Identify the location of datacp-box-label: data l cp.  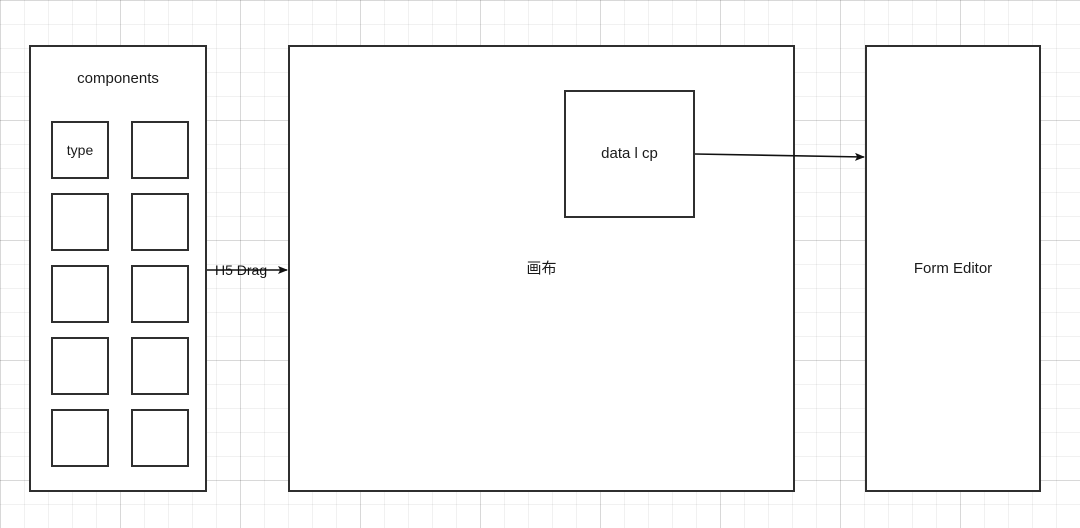
(629, 153).